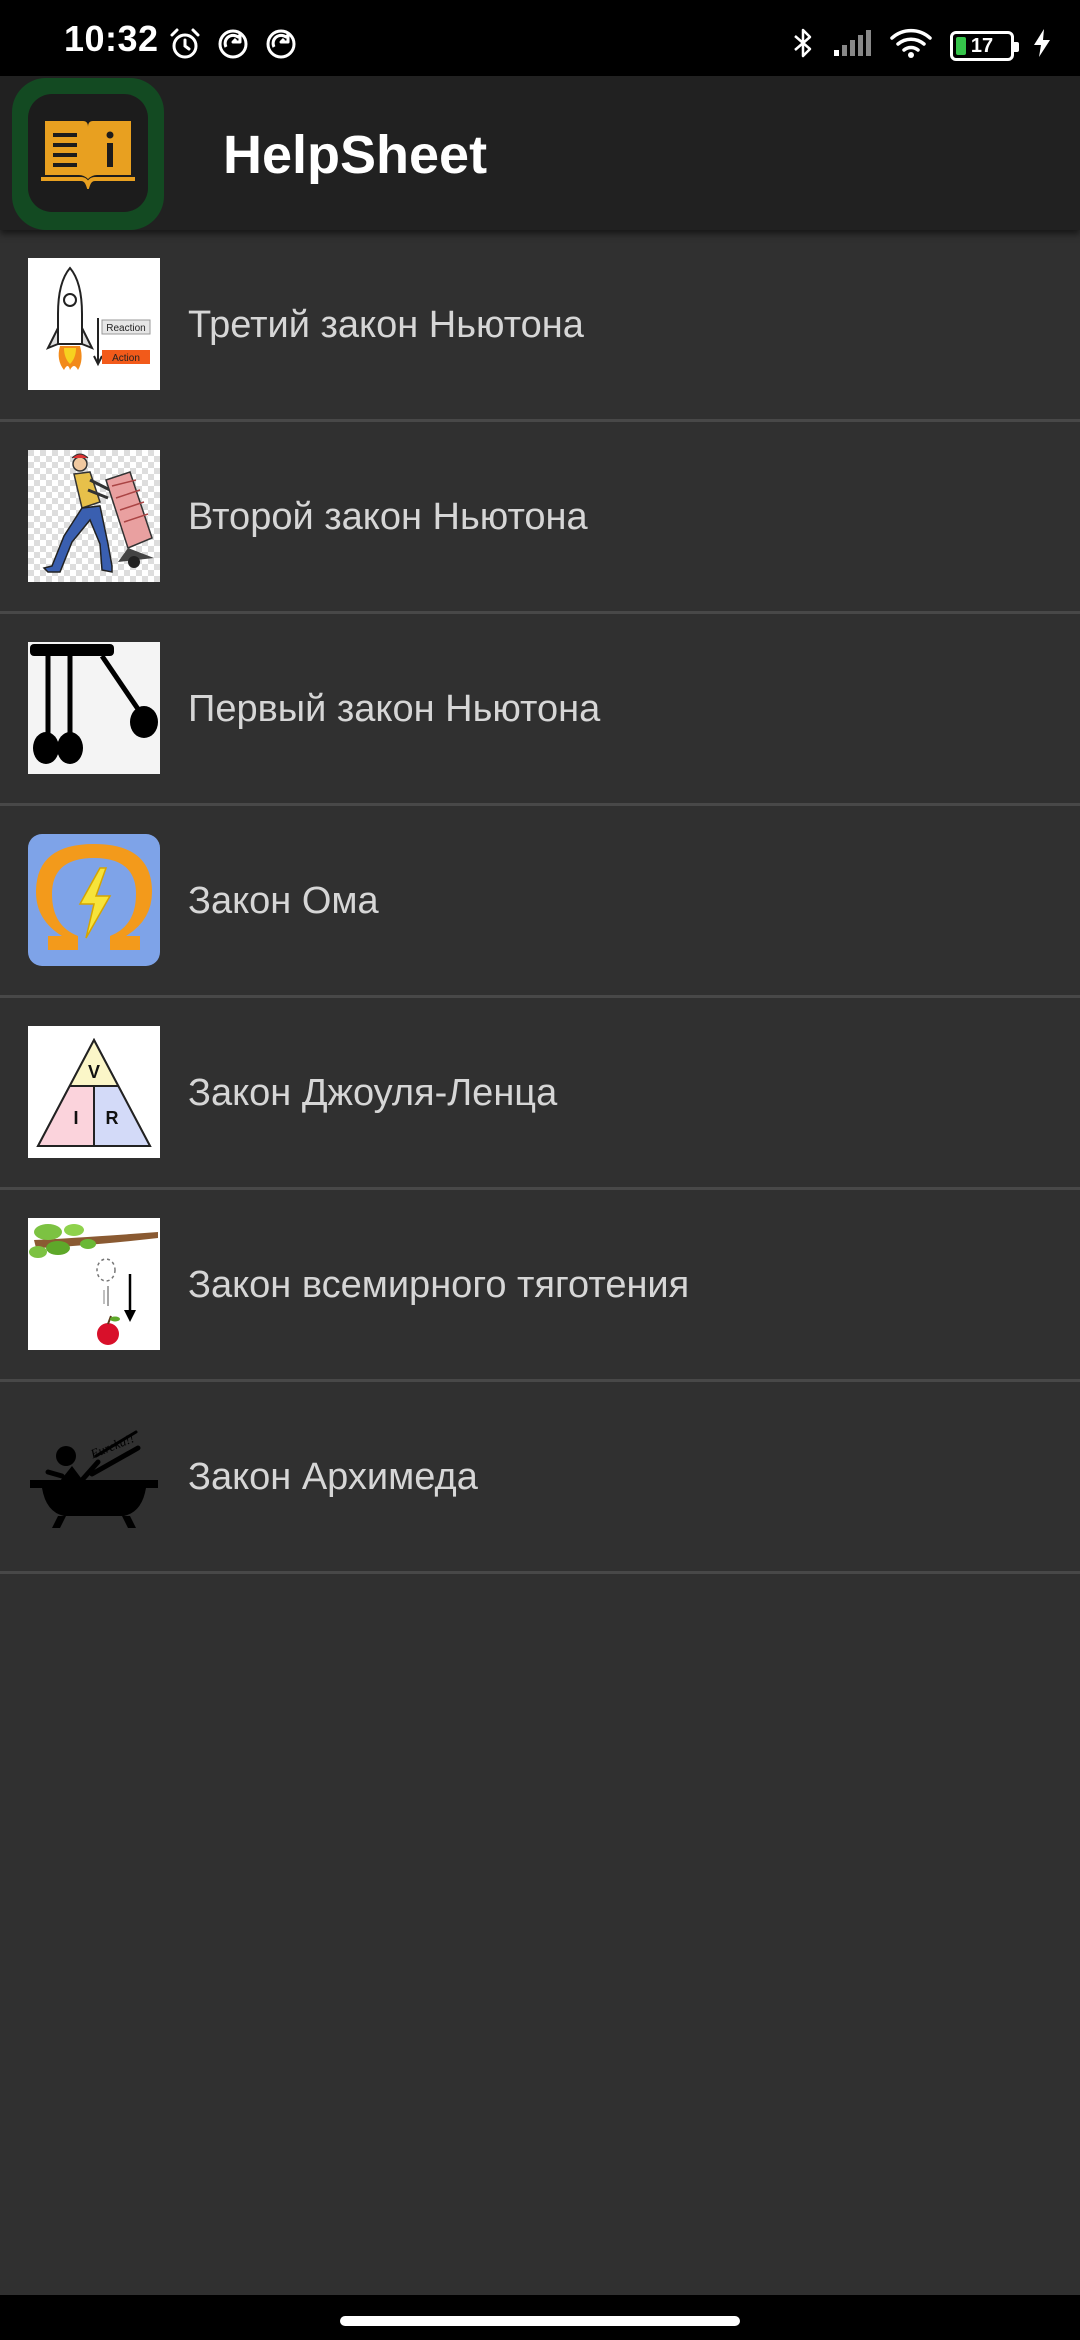  Describe the element at coordinates (911, 45) in the screenshot. I see `wifi-icon` at that location.